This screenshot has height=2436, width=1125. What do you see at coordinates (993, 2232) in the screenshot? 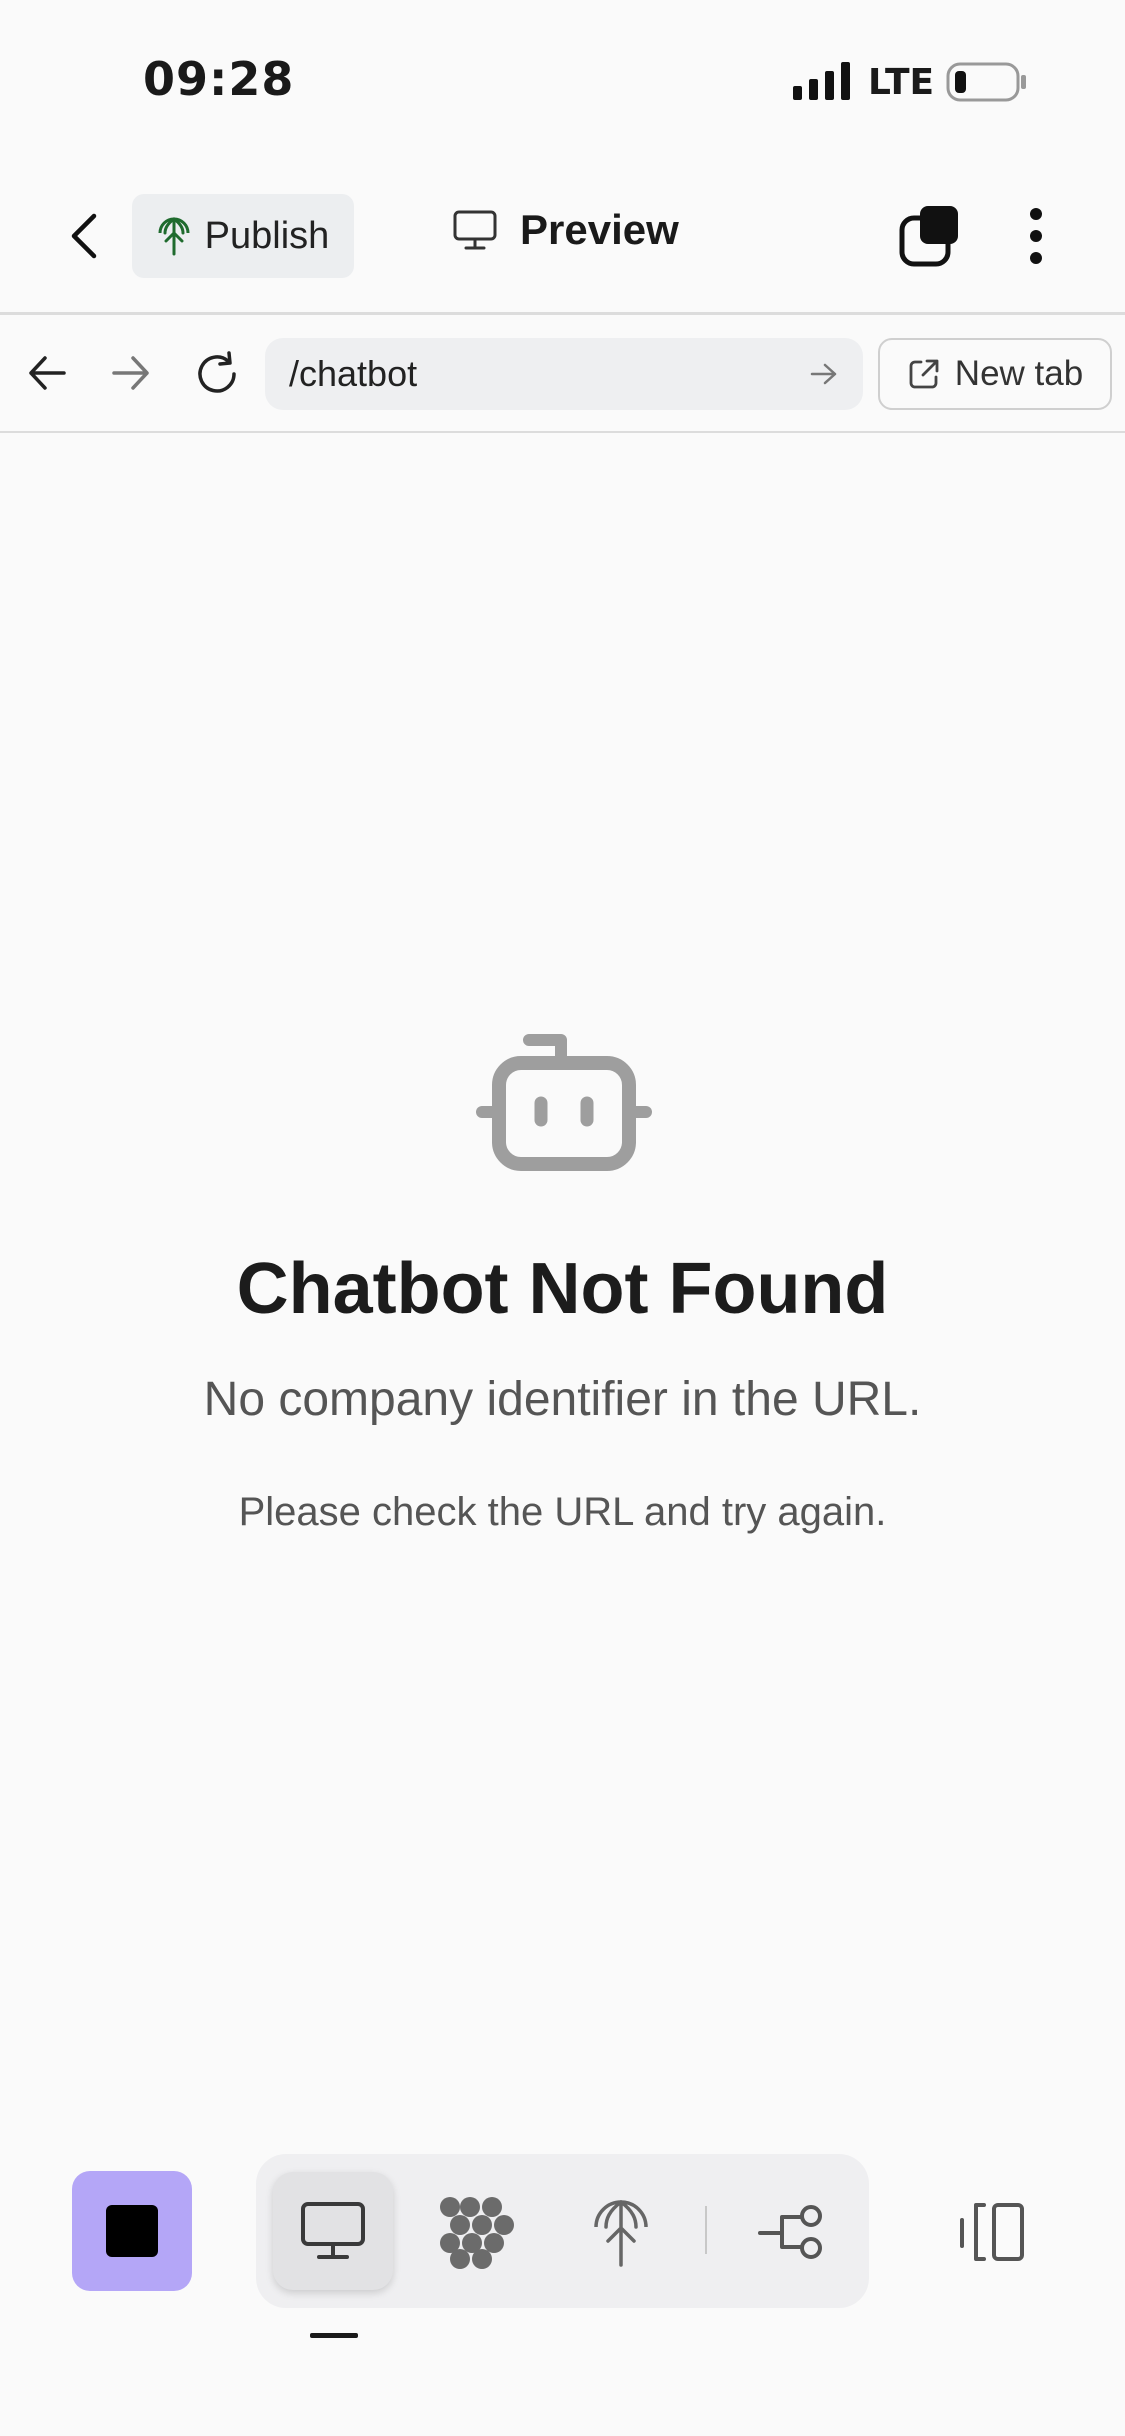
I see `panel-toggle-icon` at bounding box center [993, 2232].